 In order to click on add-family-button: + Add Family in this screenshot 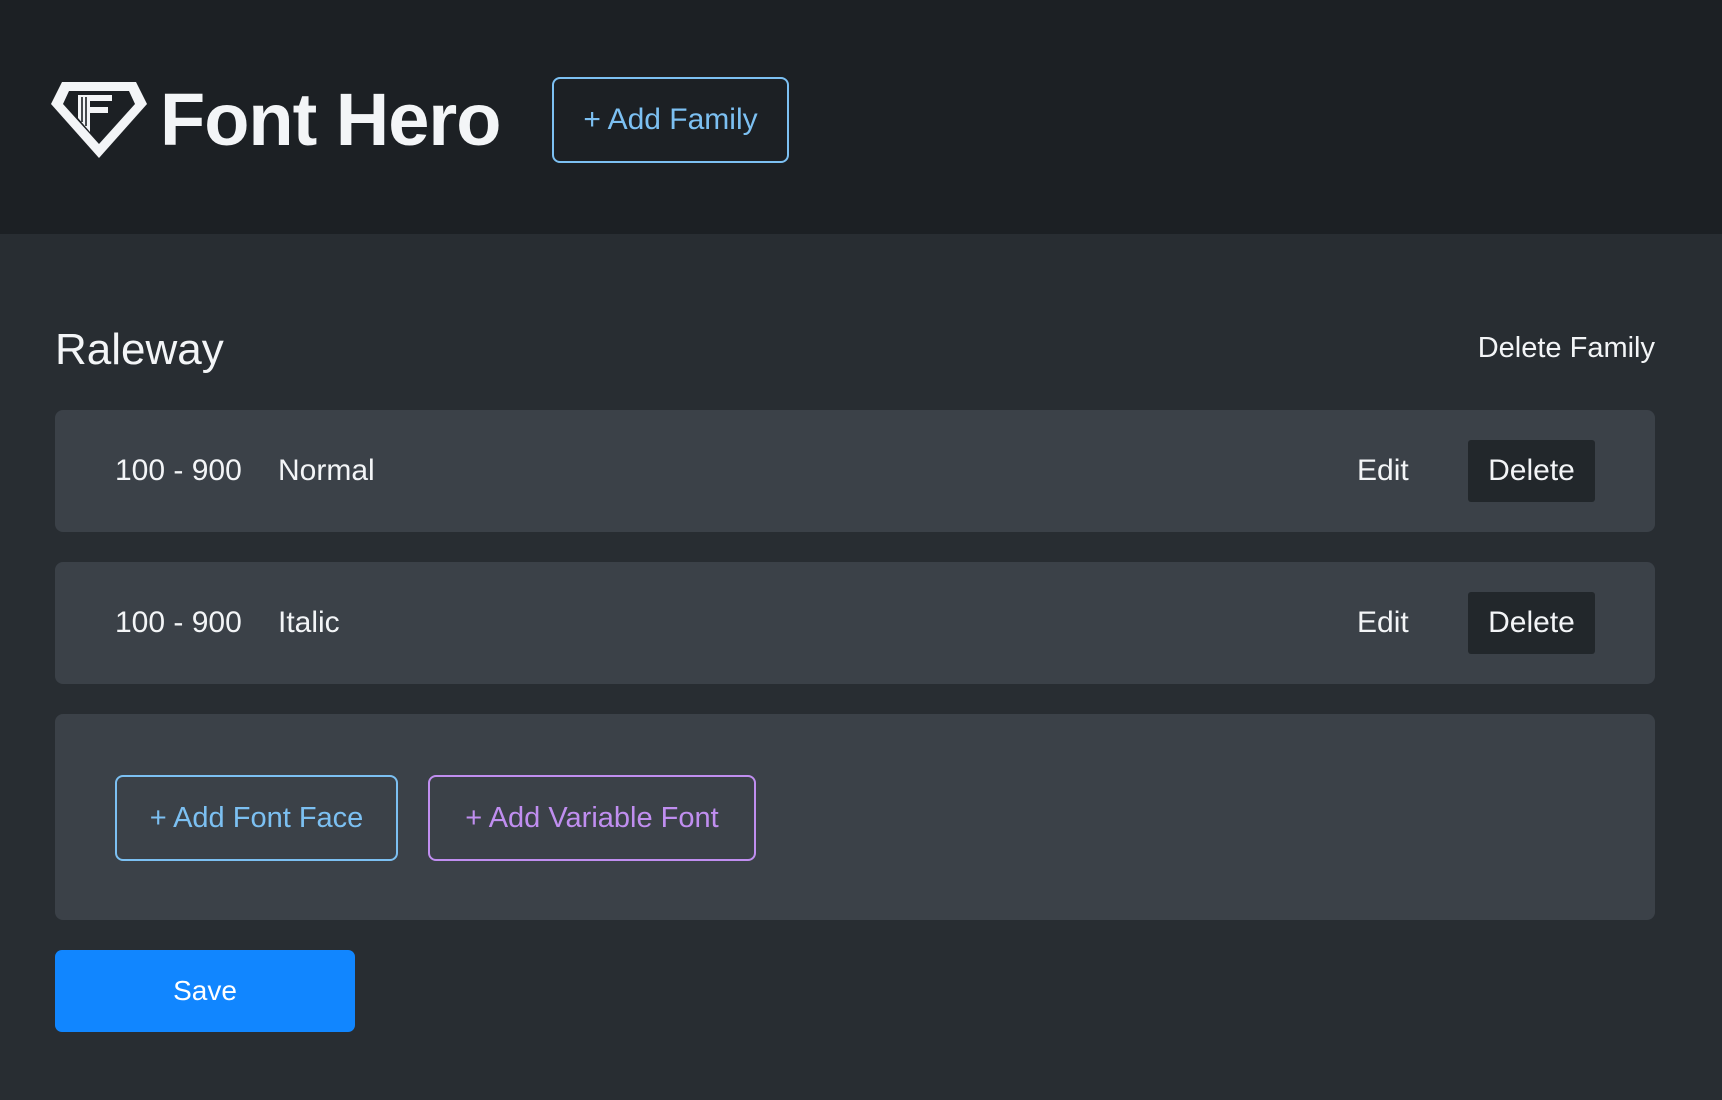, I will do `click(670, 120)`.